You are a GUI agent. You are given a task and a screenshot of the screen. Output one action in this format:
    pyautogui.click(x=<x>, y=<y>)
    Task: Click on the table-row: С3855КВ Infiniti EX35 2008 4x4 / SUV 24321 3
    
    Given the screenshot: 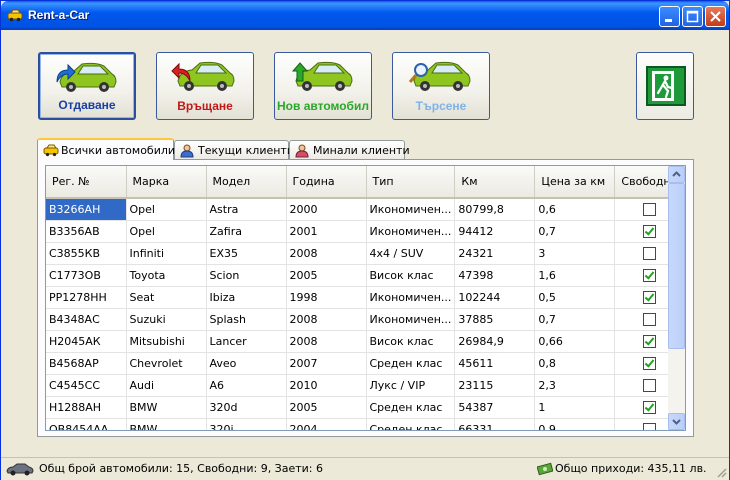 What is the action you would take?
    pyautogui.click(x=365, y=253)
    